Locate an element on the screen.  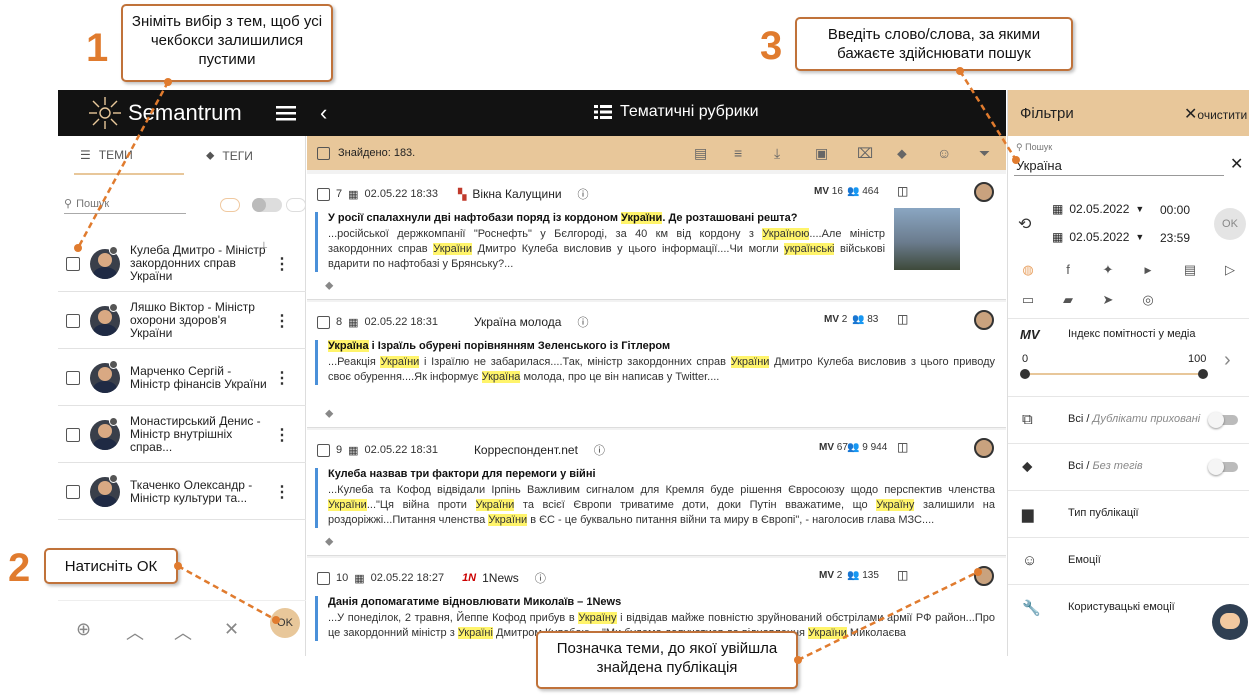
source-name: Україна молода is located at coordinates (518, 322).